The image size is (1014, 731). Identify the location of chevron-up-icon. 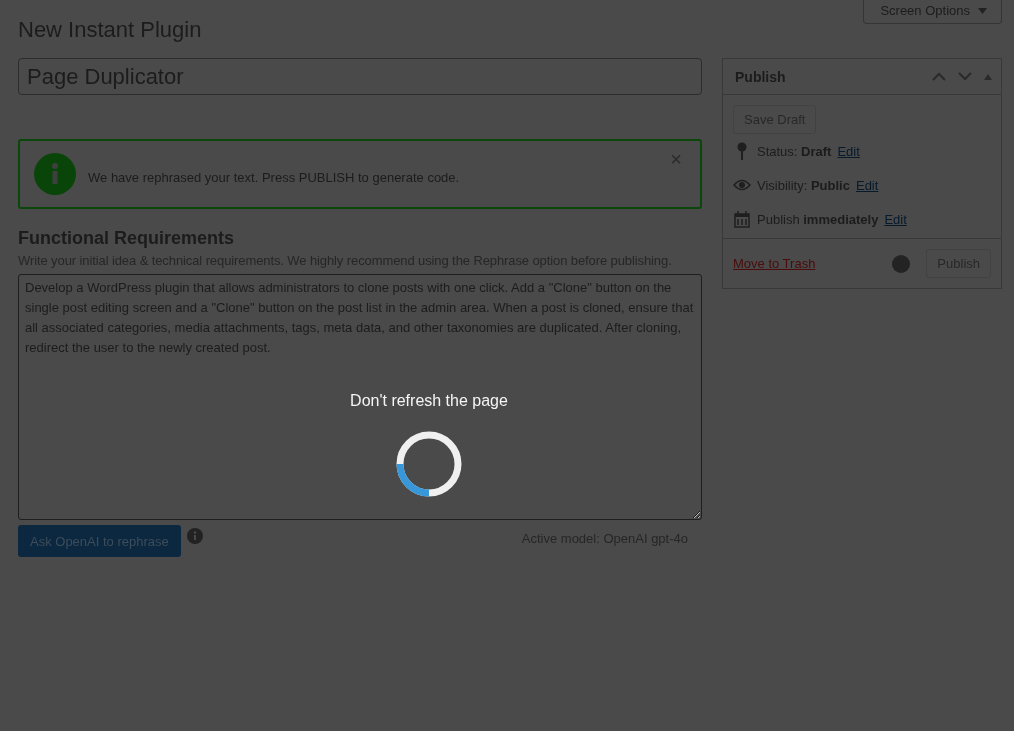
(939, 76).